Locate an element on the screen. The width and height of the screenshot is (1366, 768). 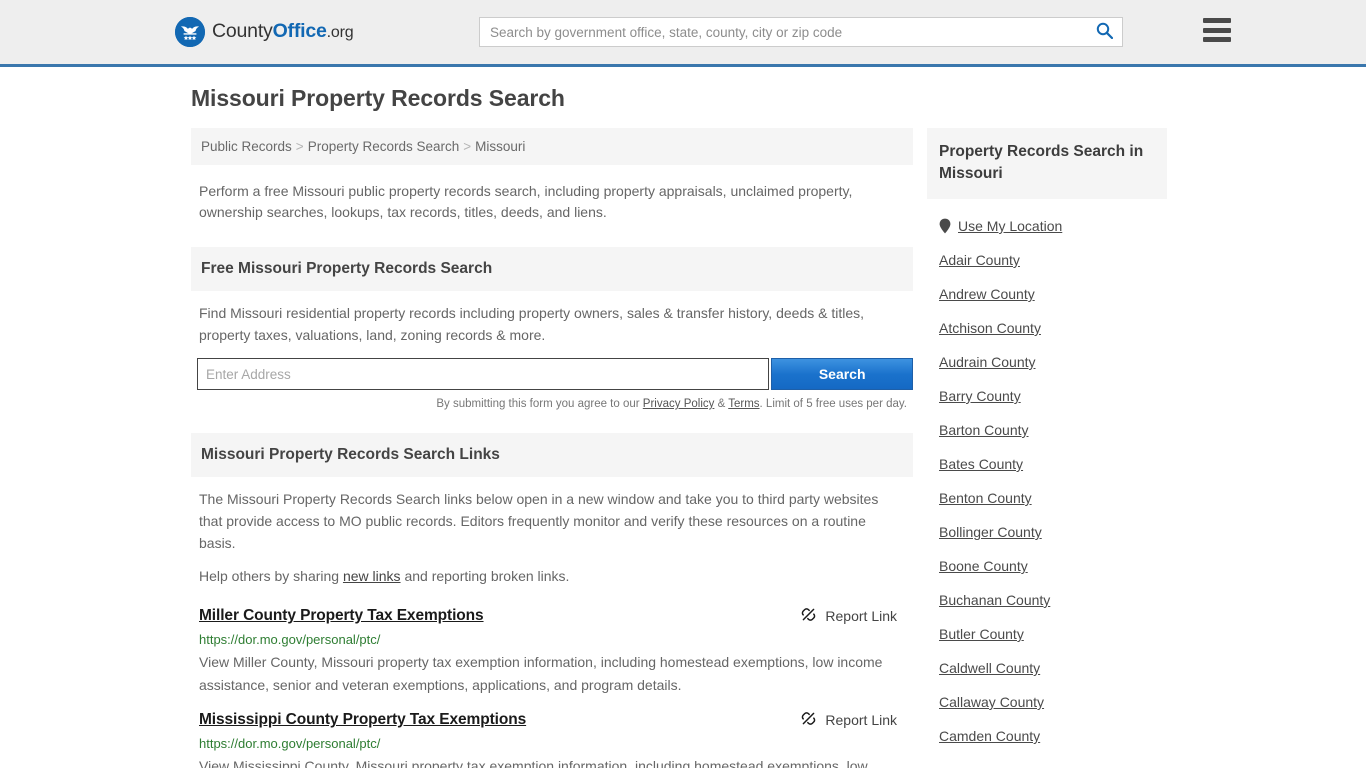
sidebar-item-butler-county: Butler County is located at coordinates (1047, 634).